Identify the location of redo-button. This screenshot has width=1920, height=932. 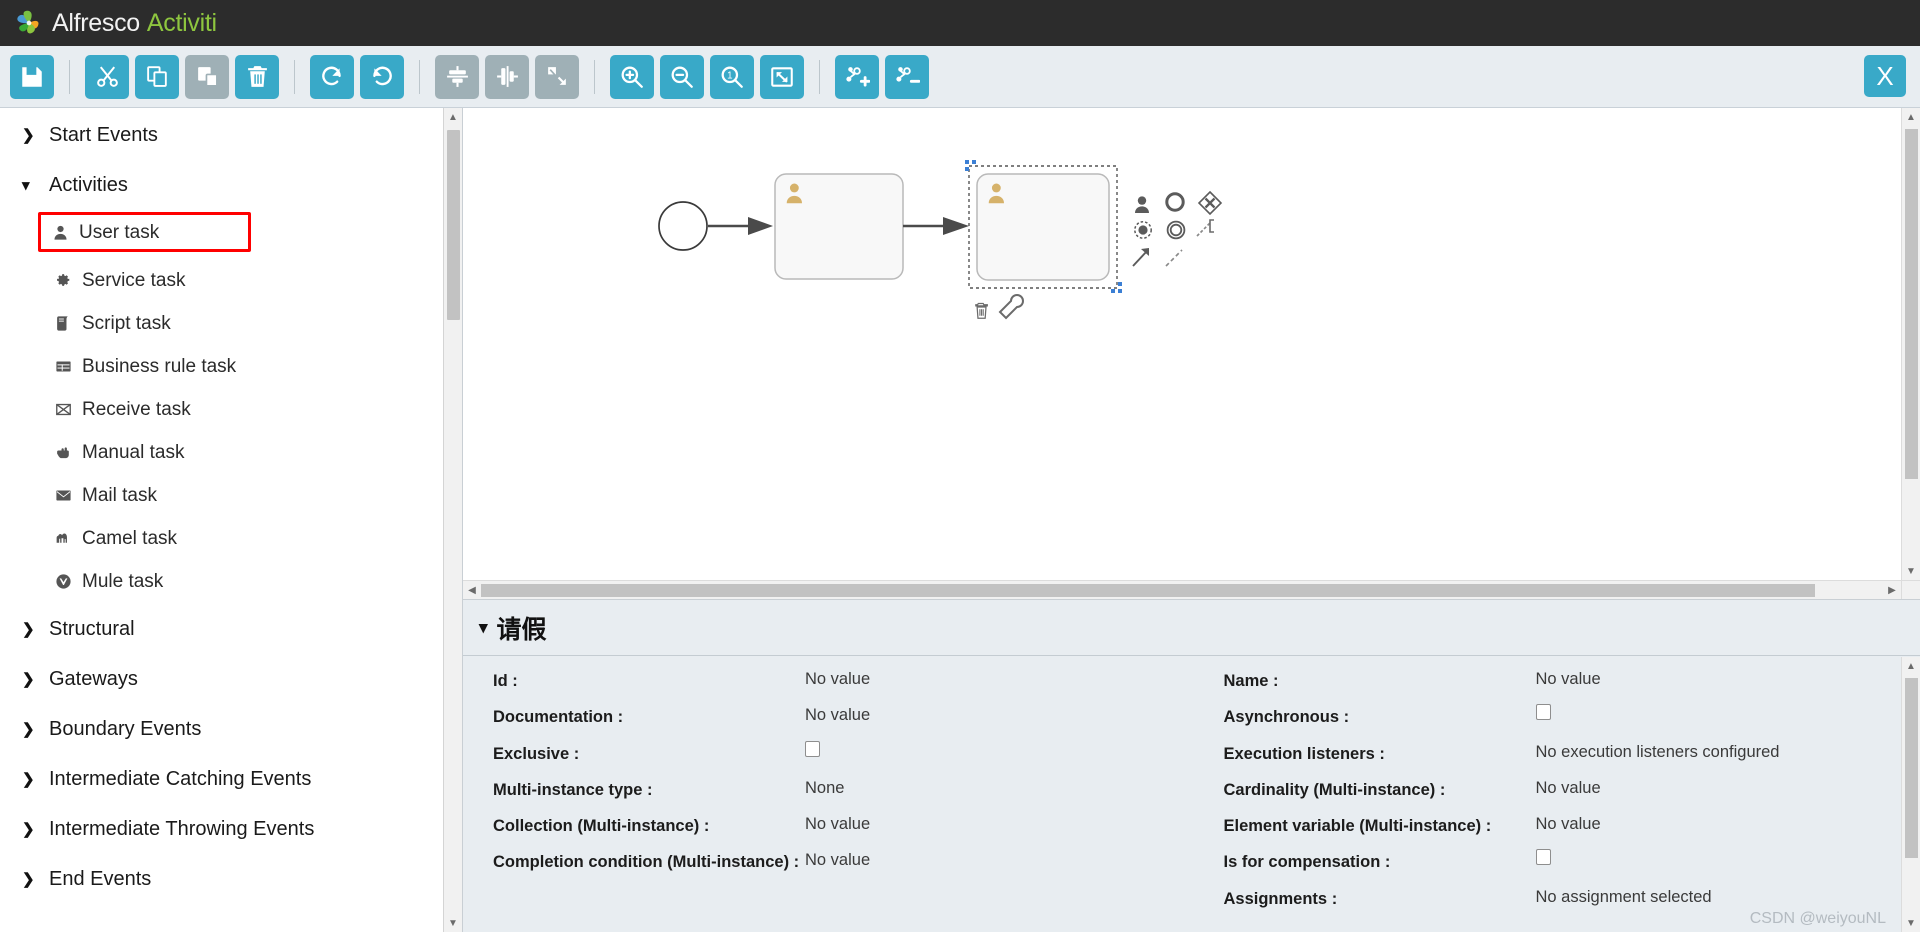
(332, 76).